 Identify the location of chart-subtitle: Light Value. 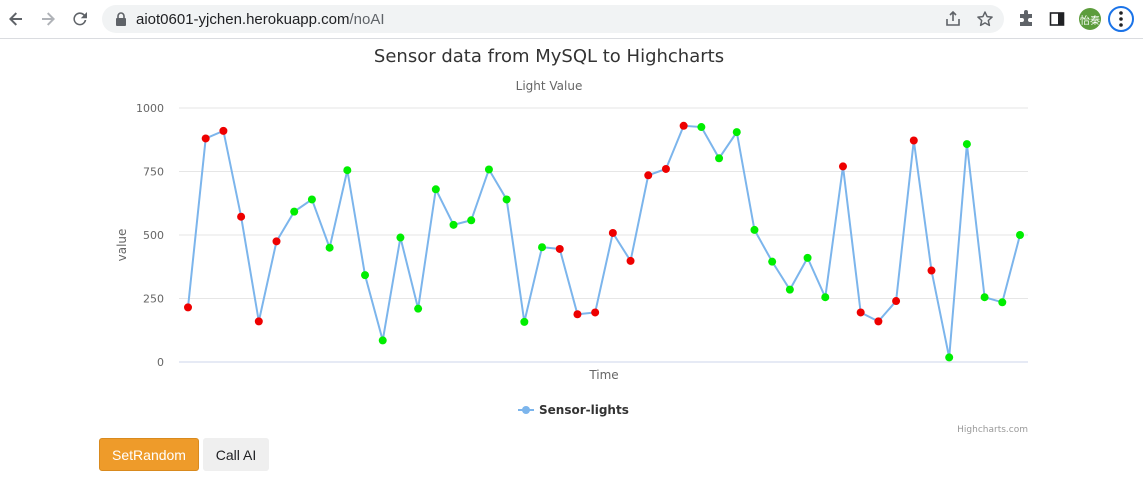
(549, 86).